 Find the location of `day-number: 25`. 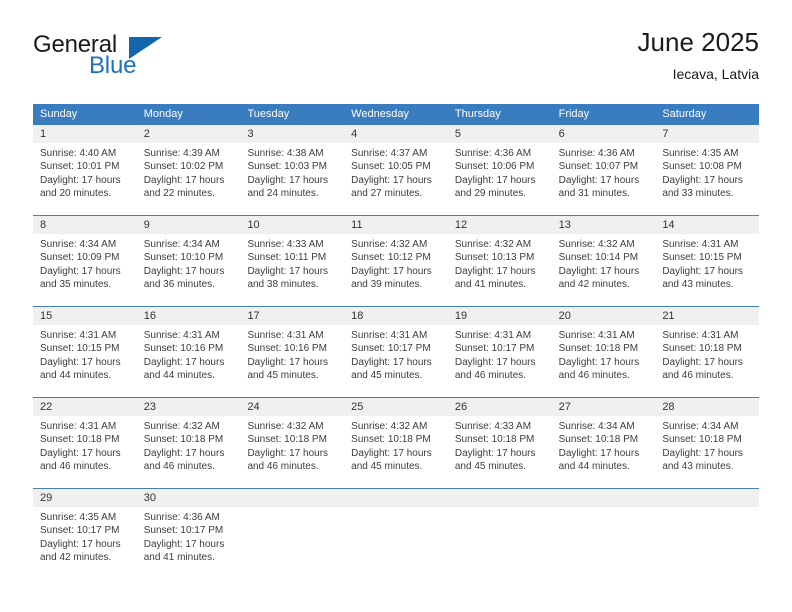

day-number: 25 is located at coordinates (357, 407).